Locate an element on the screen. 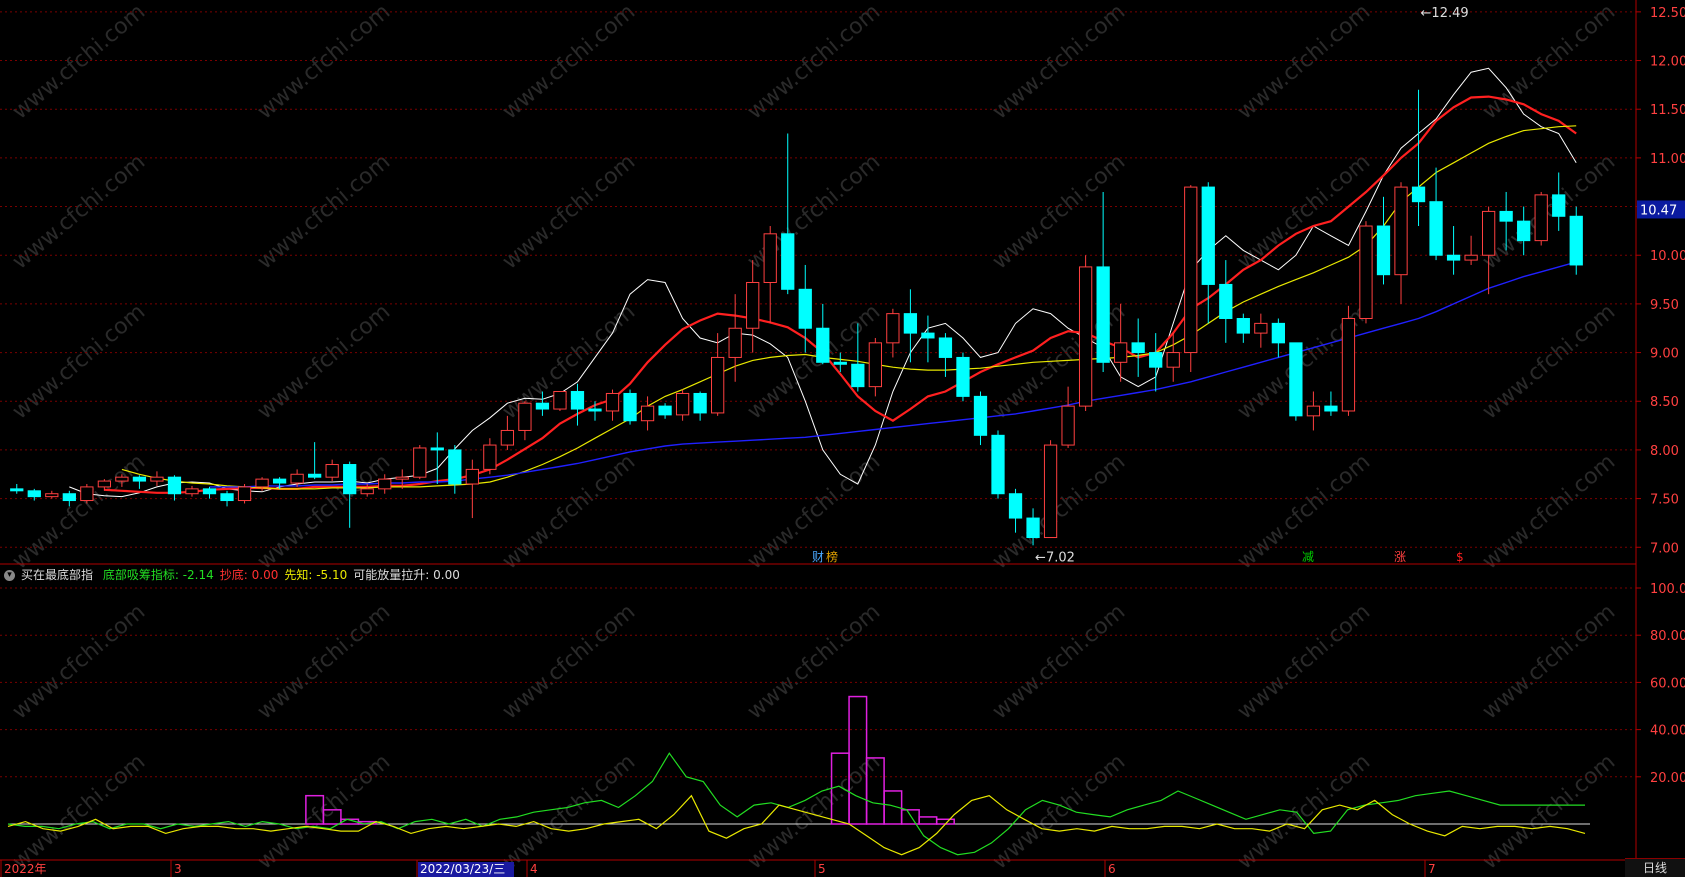 This screenshot has width=1685, height=877. price-tick-label: 9.50 is located at coordinates (1664, 305).